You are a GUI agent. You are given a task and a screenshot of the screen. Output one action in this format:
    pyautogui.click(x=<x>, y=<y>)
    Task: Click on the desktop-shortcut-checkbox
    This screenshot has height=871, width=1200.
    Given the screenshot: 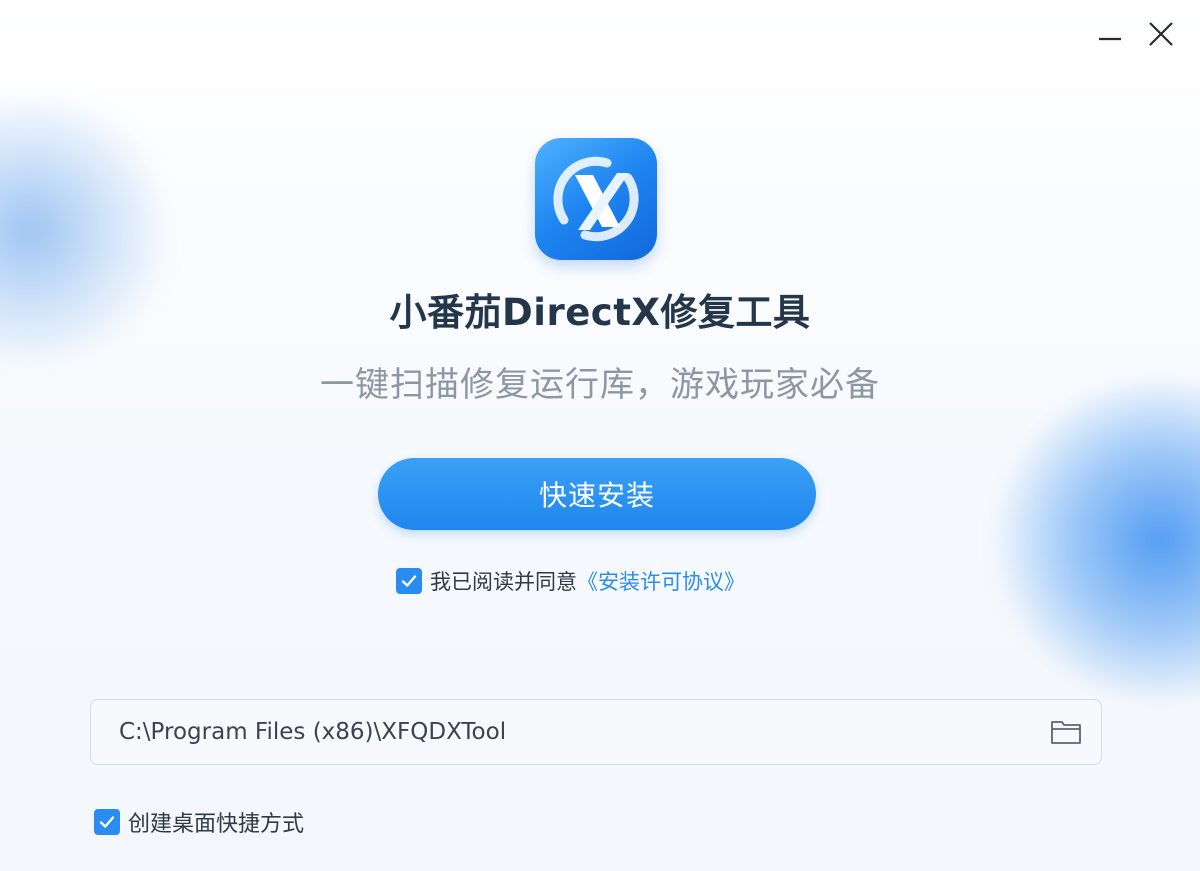 What is the action you would take?
    pyautogui.click(x=107, y=822)
    